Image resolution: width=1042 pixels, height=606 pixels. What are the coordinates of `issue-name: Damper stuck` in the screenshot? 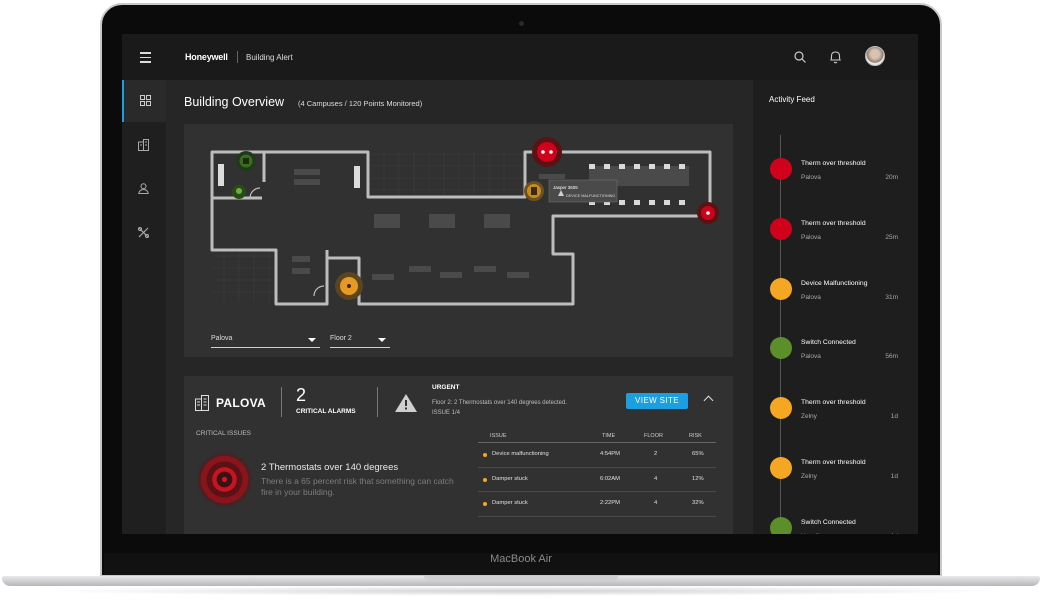 It's located at (510, 503).